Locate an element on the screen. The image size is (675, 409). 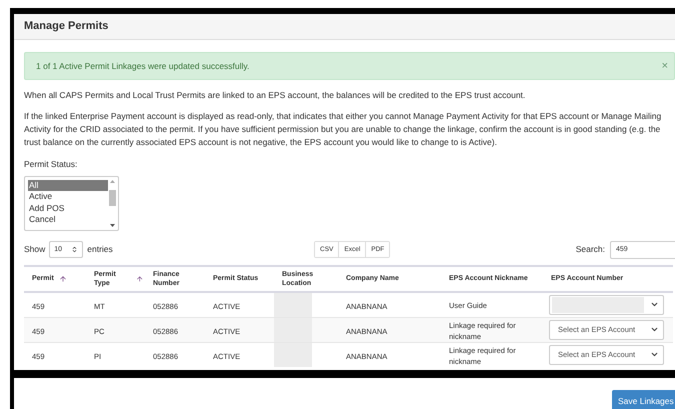
listbox-option: Cancel is located at coordinates (68, 220).